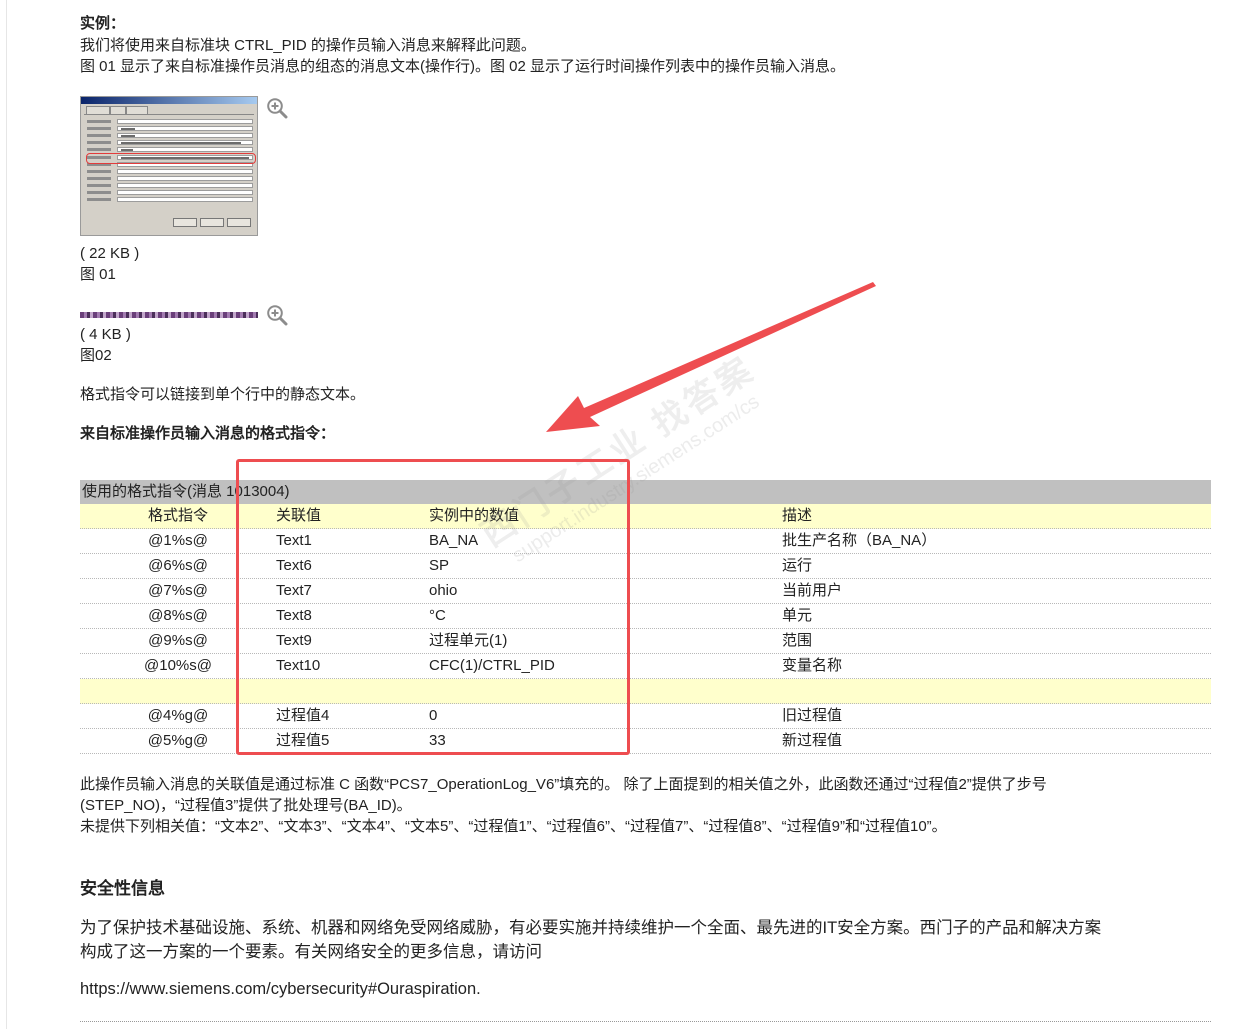 The width and height of the screenshot is (1254, 1029). I want to click on table-cell: 33, so click(437, 740).